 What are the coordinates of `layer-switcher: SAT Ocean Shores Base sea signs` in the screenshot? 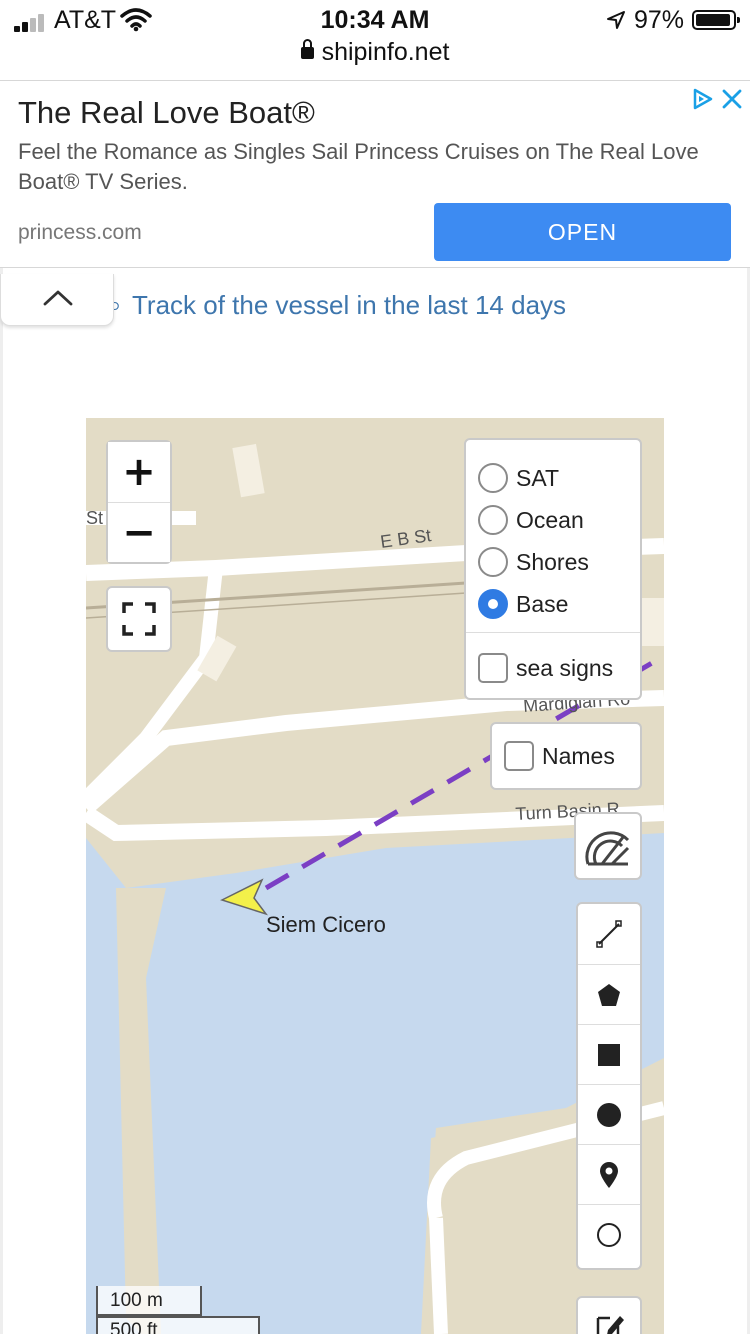 It's located at (553, 569).